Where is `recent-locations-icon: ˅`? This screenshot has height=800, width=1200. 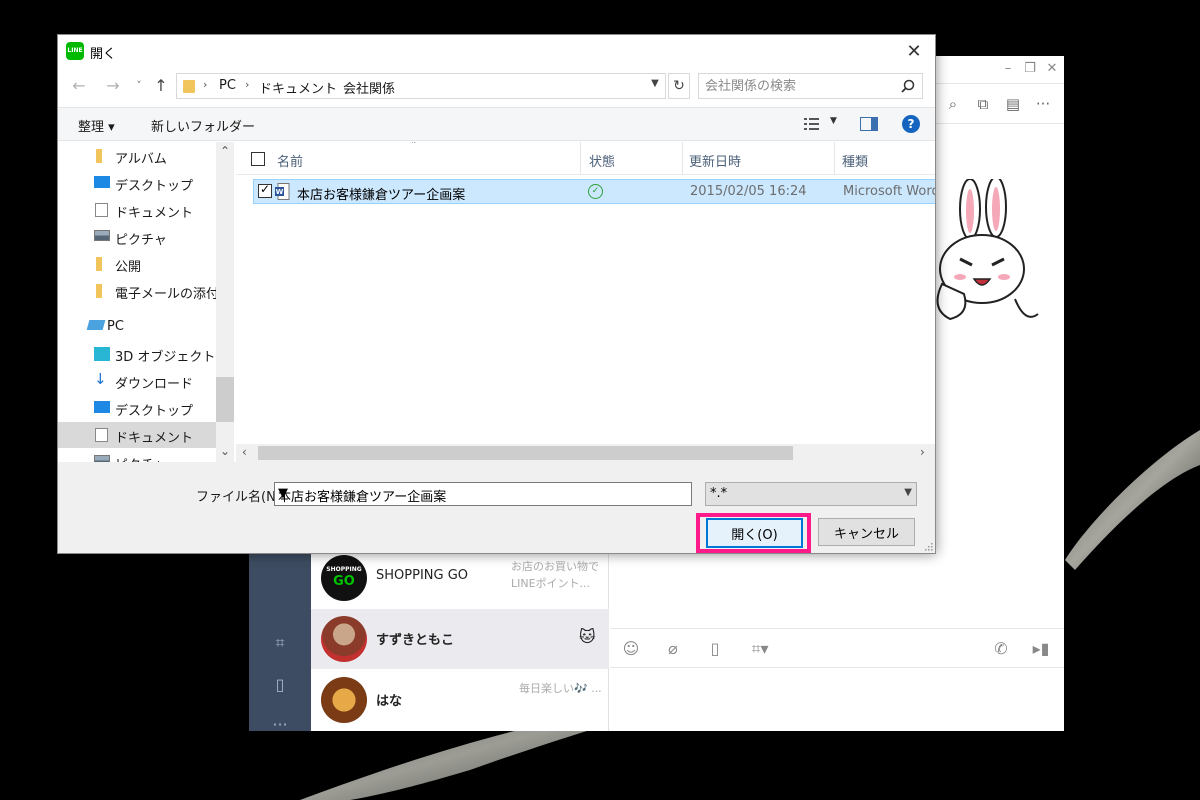
recent-locations-icon: ˅ is located at coordinates (139, 86).